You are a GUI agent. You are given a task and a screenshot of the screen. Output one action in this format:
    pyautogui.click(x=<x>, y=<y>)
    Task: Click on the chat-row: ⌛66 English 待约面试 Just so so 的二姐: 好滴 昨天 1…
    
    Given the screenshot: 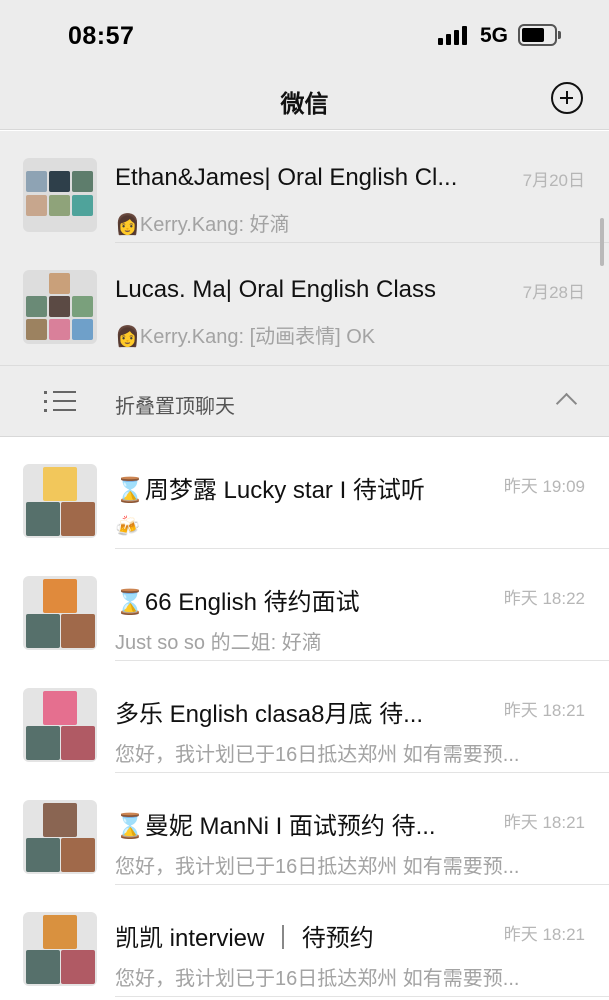 What is the action you would take?
    pyautogui.click(x=304, y=605)
    